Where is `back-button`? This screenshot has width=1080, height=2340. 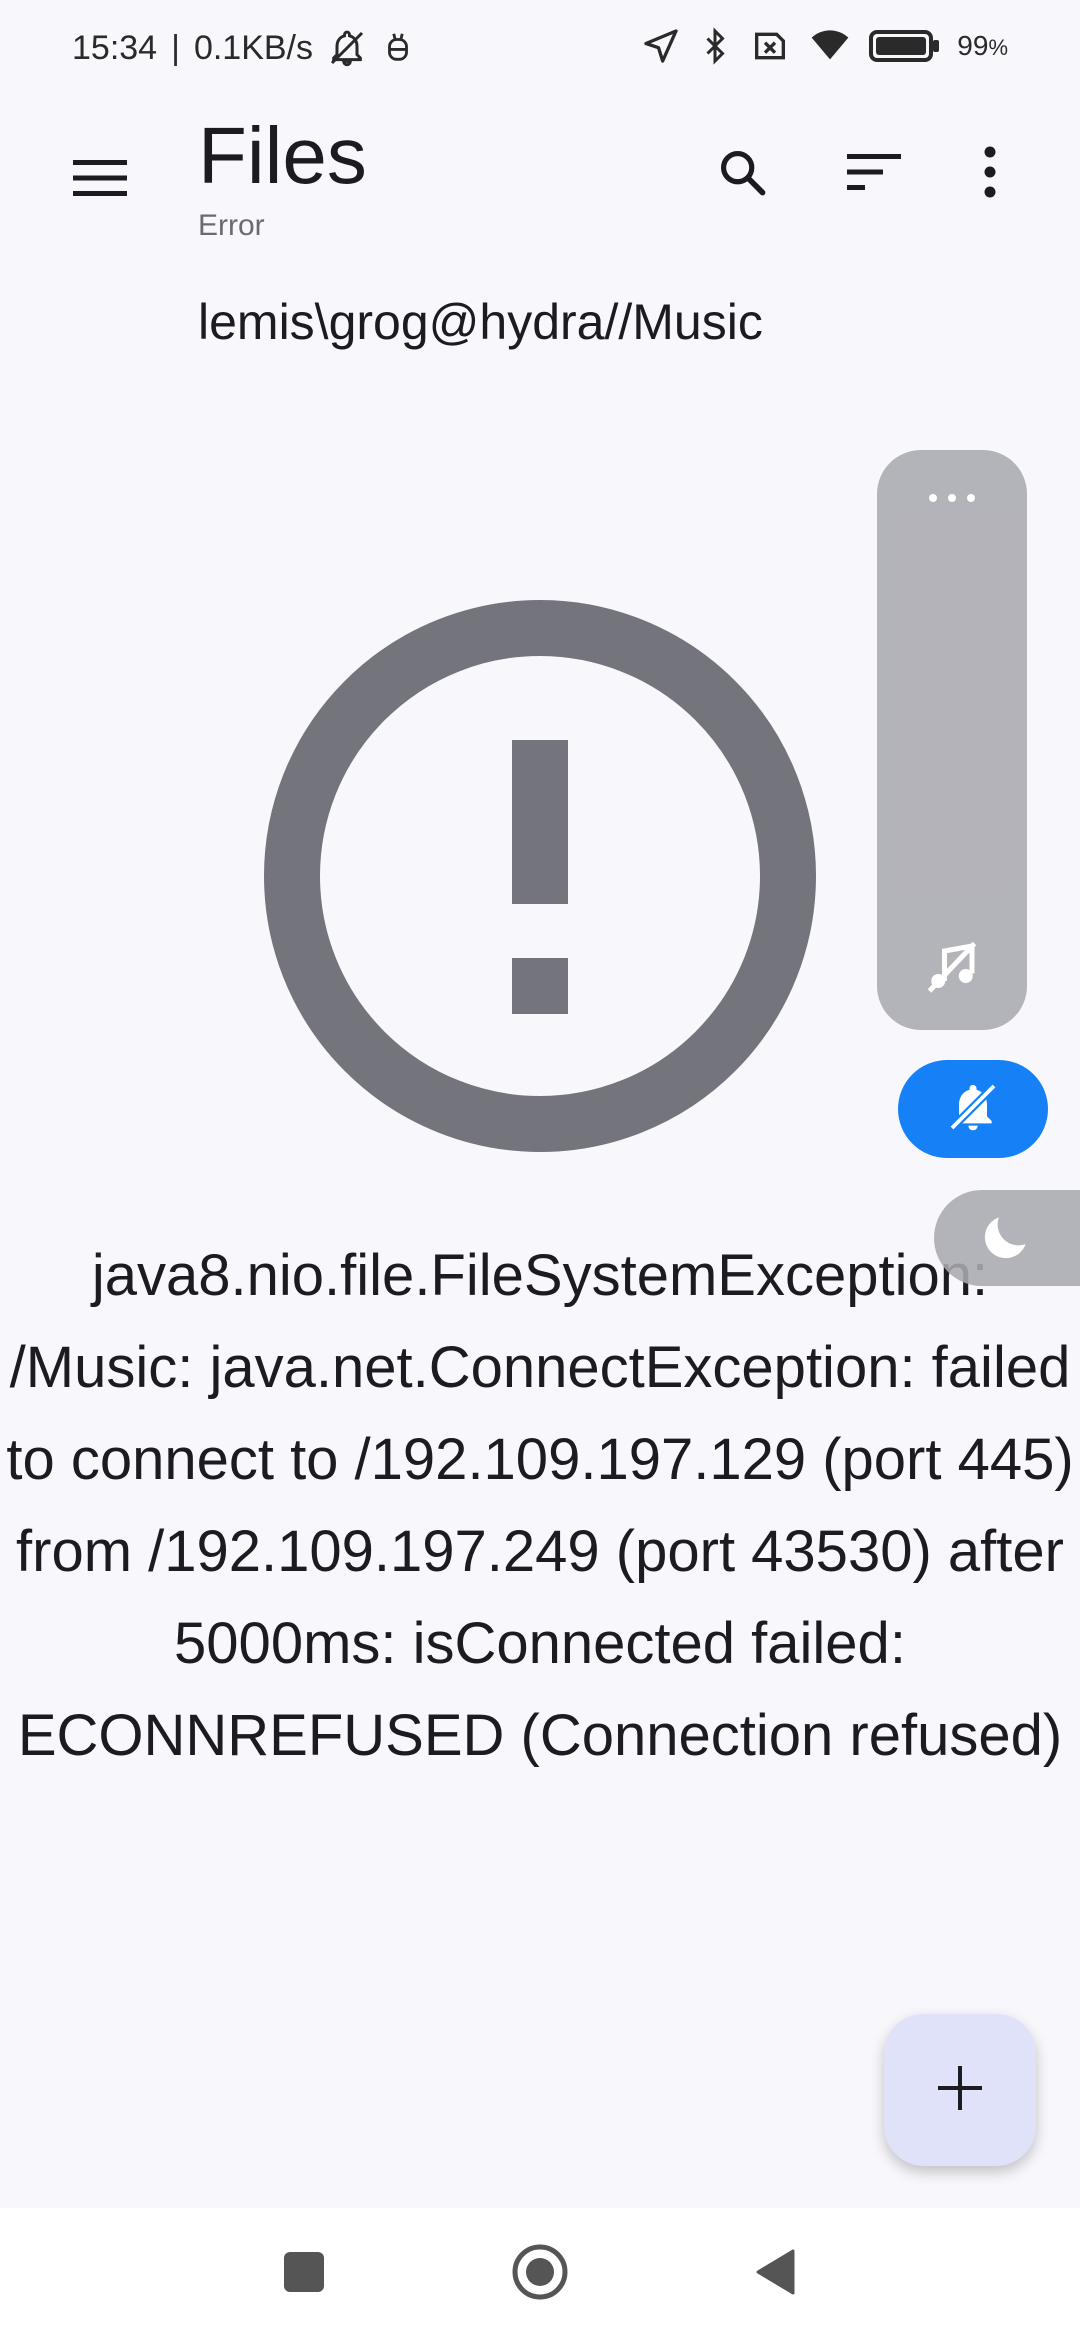 back-button is located at coordinates (776, 2274).